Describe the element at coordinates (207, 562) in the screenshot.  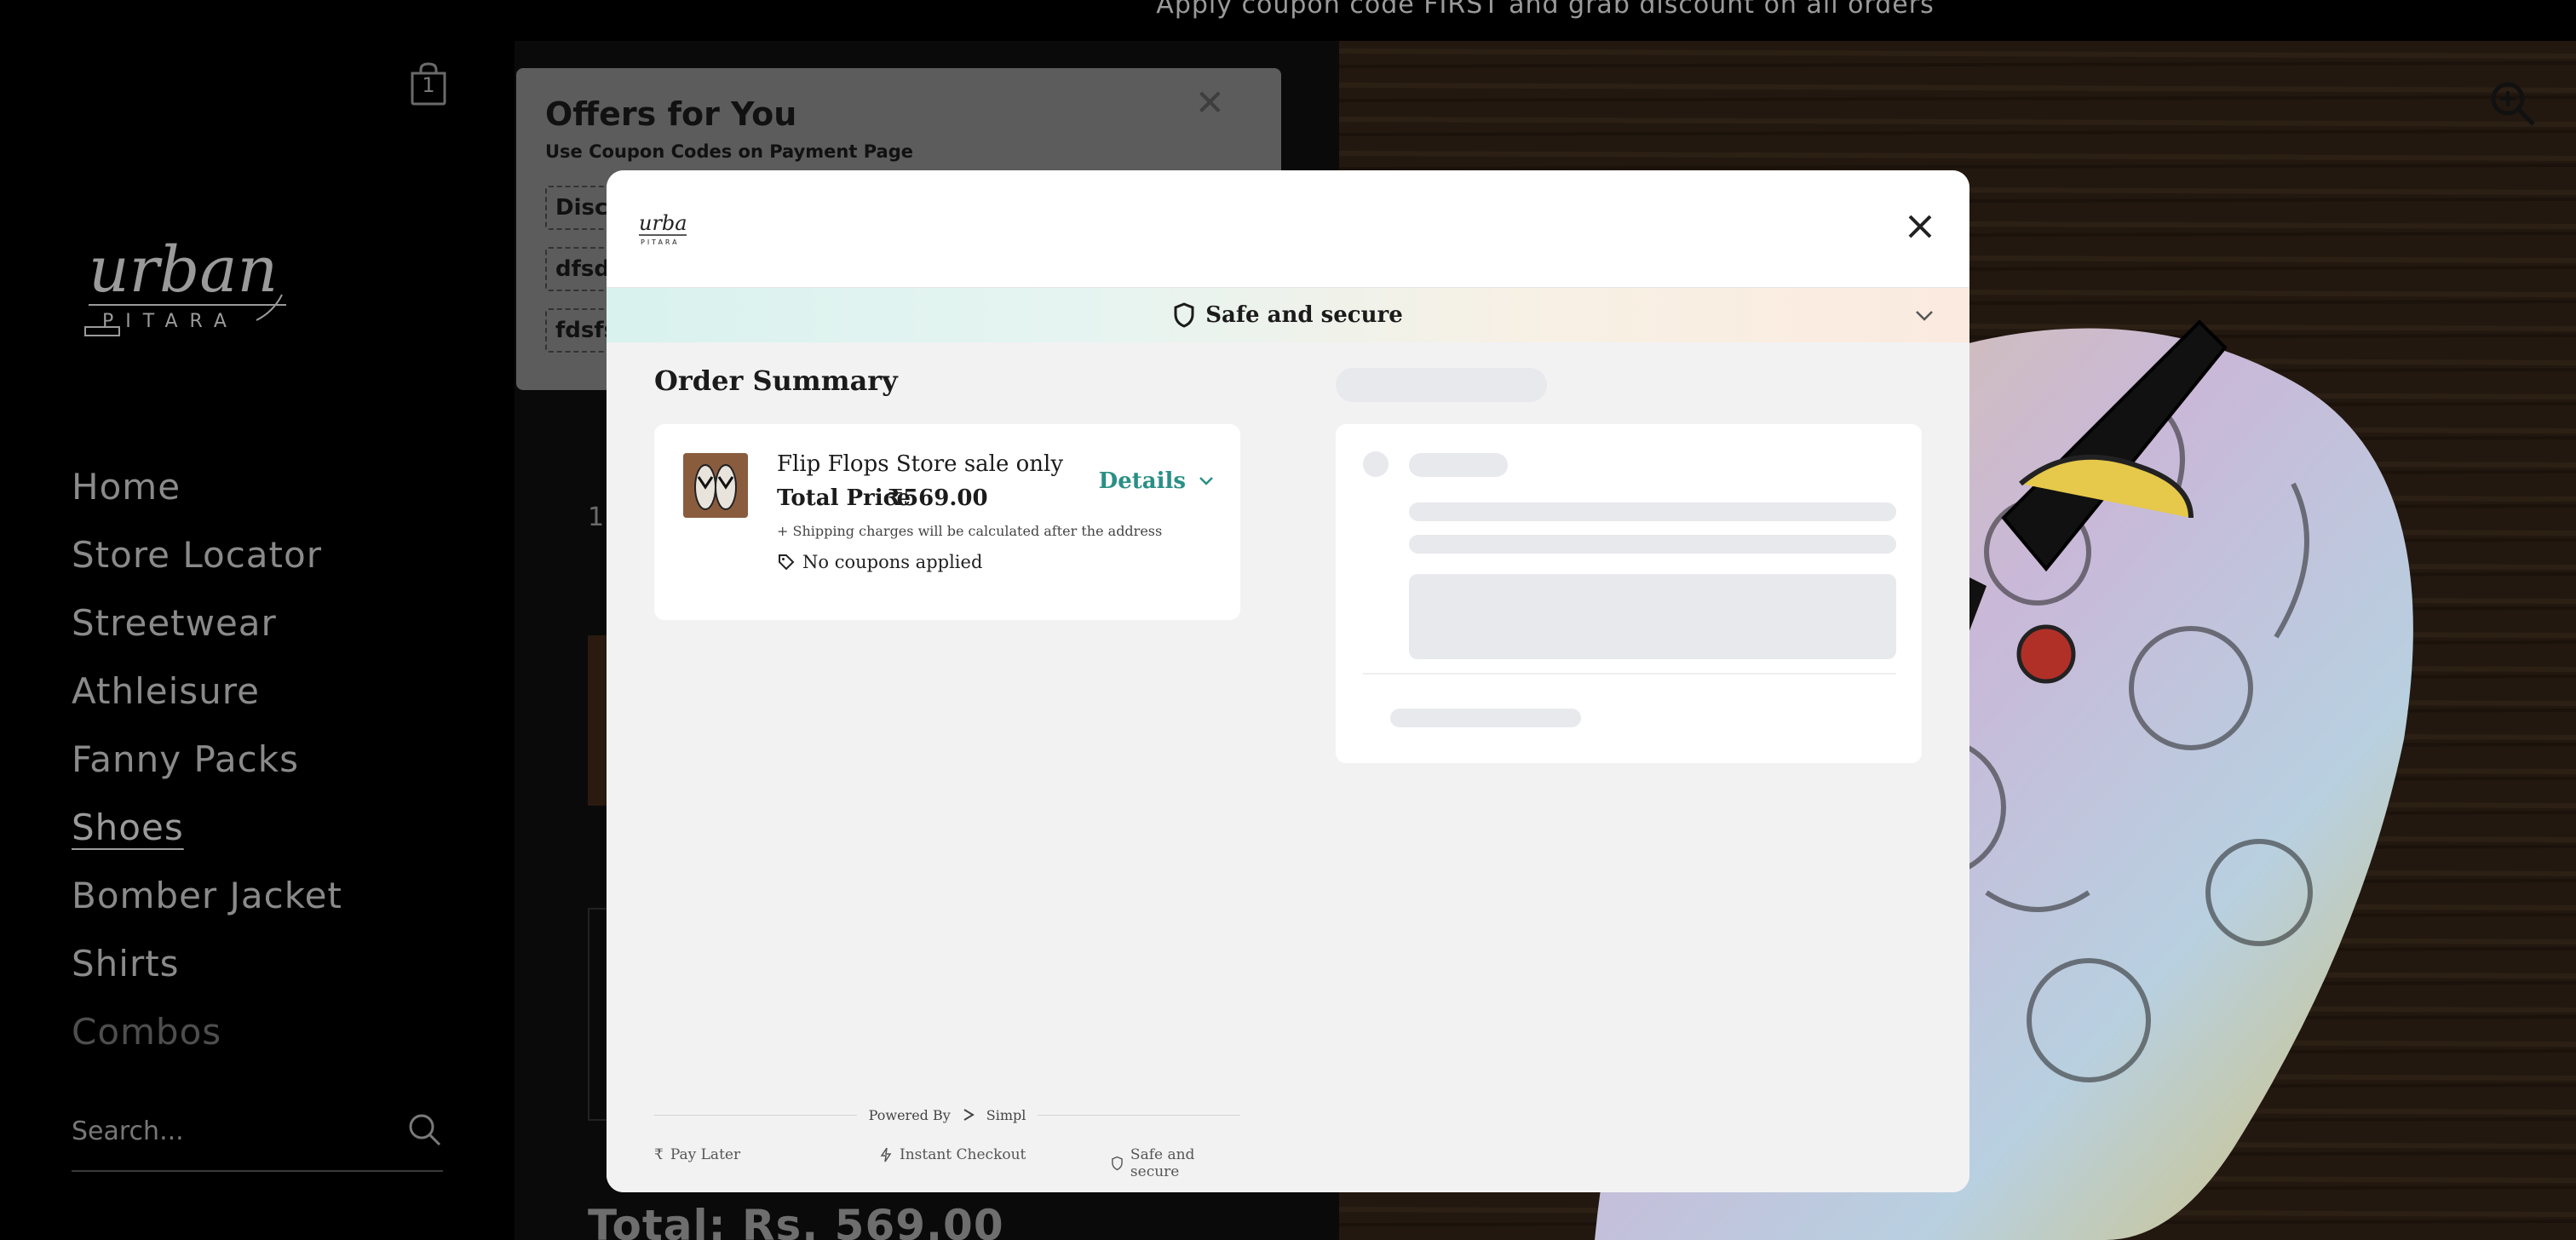
I see `nav-item-store-locator: Store Locator` at that location.